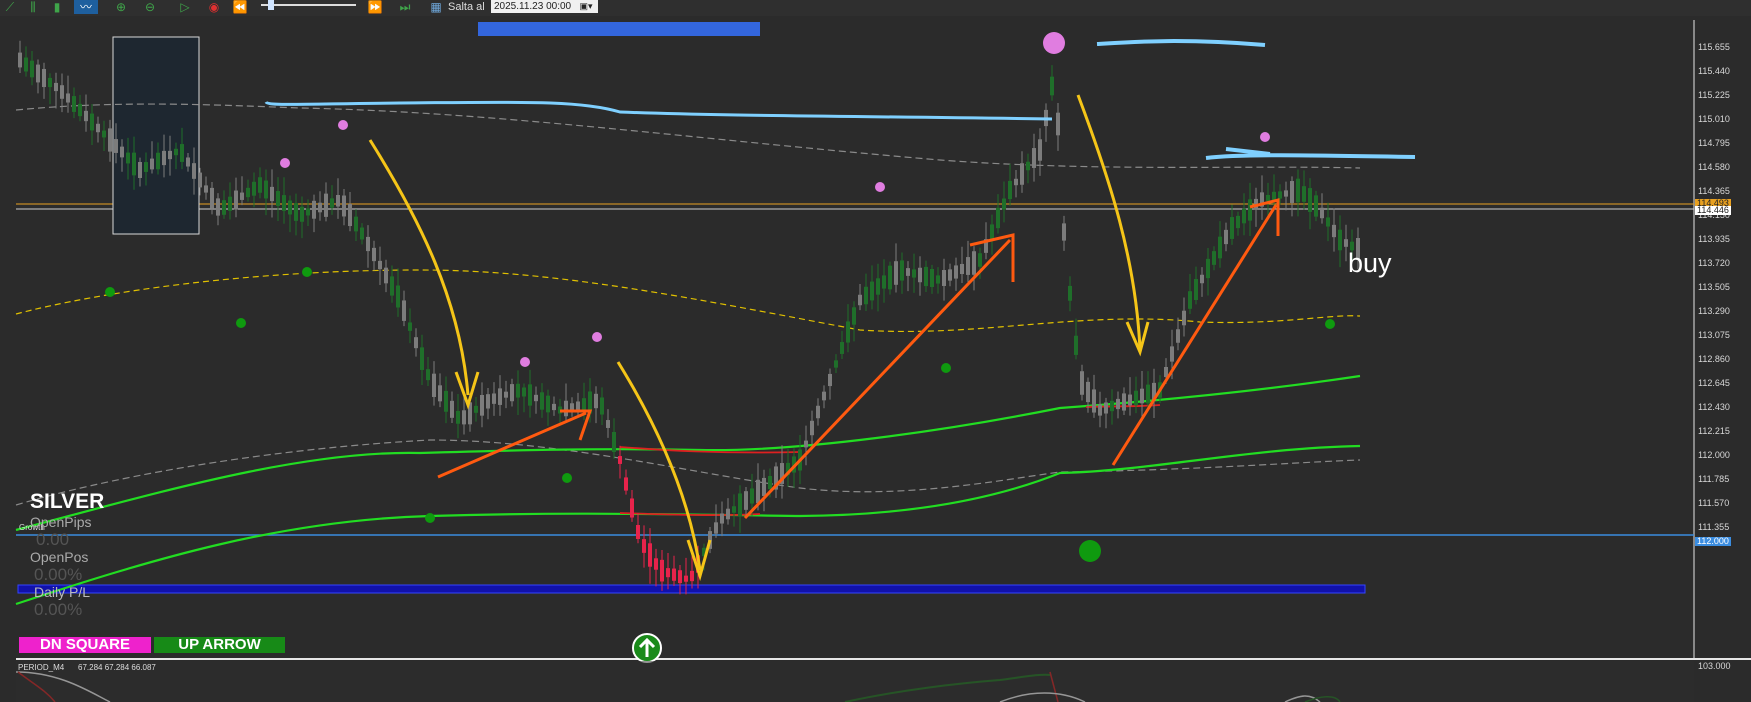 The width and height of the screenshot is (1751, 702). I want to click on price-tick-label: 114.795, so click(1714, 143).